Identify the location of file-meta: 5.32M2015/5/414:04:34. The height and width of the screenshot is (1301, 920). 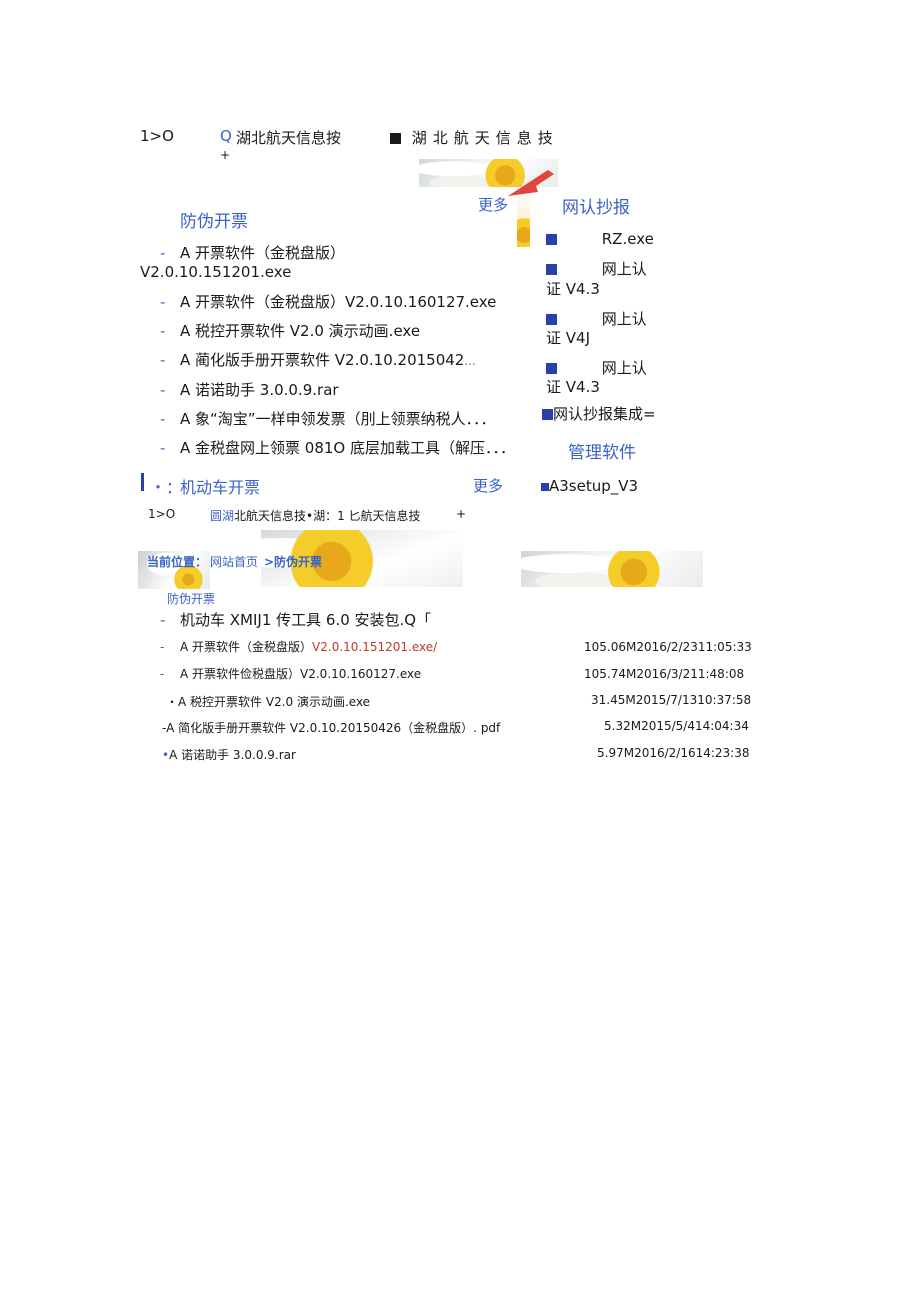
(676, 726).